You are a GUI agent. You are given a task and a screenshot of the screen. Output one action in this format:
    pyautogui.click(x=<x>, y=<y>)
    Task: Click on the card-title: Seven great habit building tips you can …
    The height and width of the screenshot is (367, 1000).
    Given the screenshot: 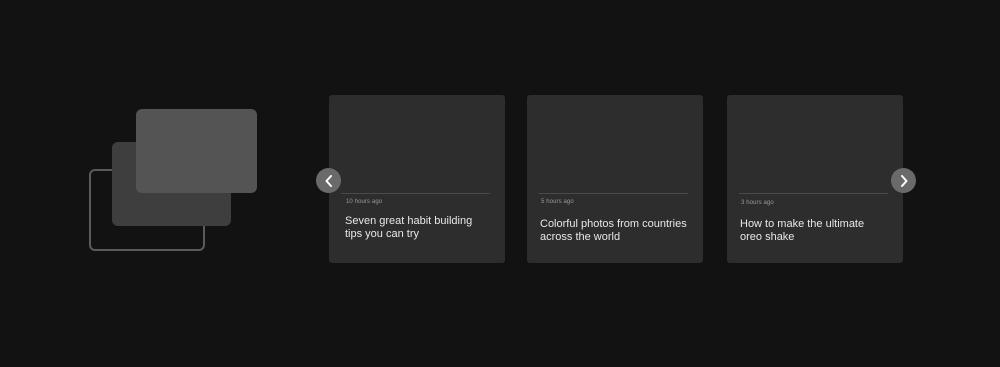 What is the action you would take?
    pyautogui.click(x=409, y=227)
    